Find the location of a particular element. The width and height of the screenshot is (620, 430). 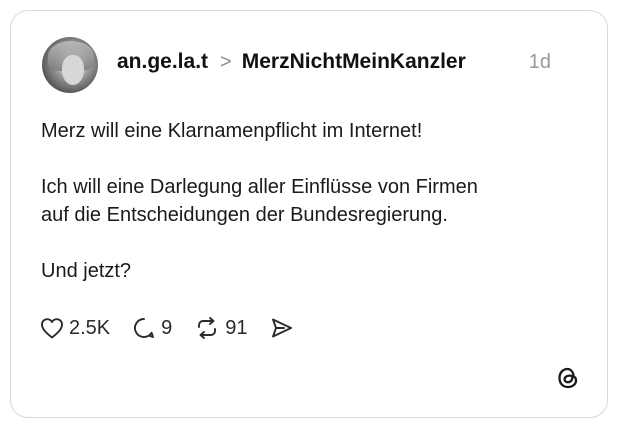

avatar is located at coordinates (70, 65).